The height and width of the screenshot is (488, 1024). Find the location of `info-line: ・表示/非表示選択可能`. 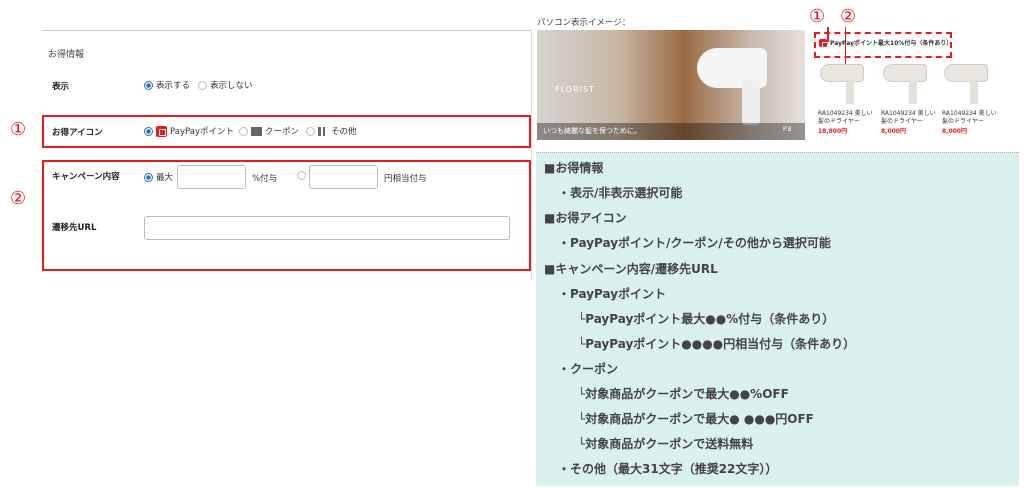

info-line: ・表示/非表示選択可能 is located at coordinates (620, 193).